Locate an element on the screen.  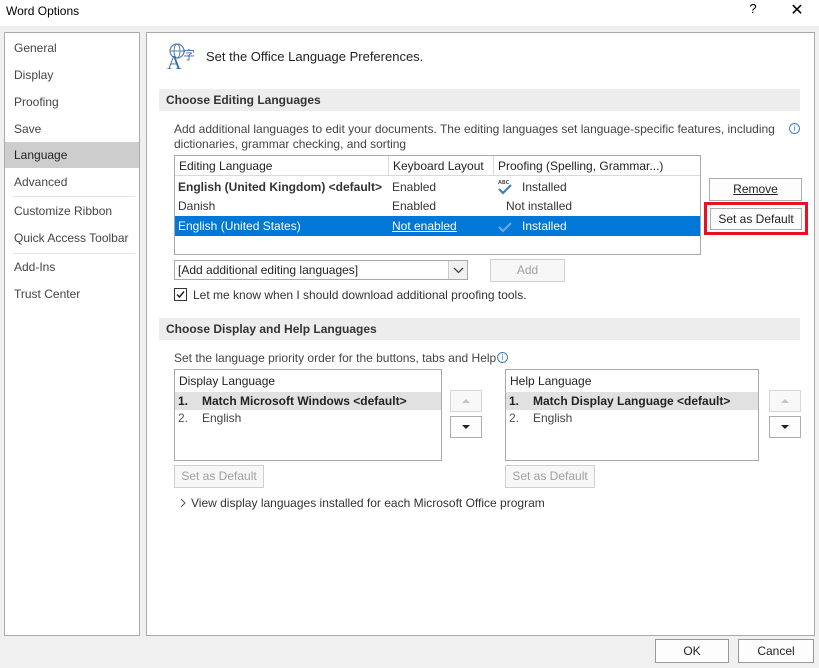
add-language-dropdown: [Add additional editing languages] is located at coordinates (321, 270).